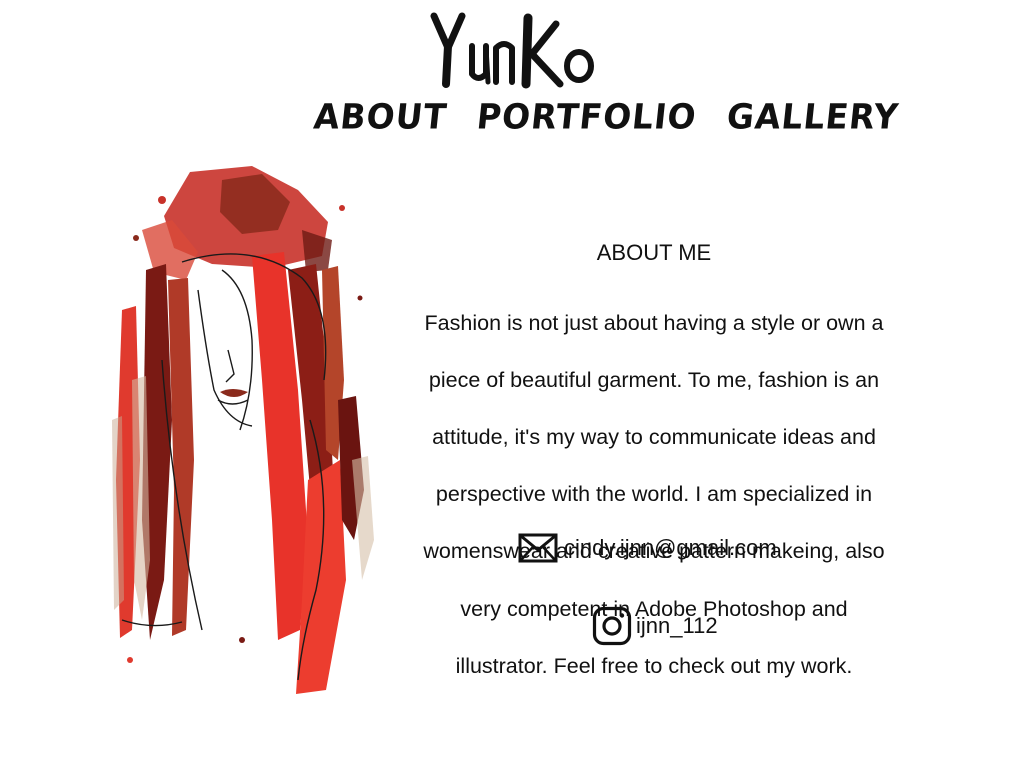 This screenshot has width=1024, height=768. I want to click on mail-icon, so click(538, 548).